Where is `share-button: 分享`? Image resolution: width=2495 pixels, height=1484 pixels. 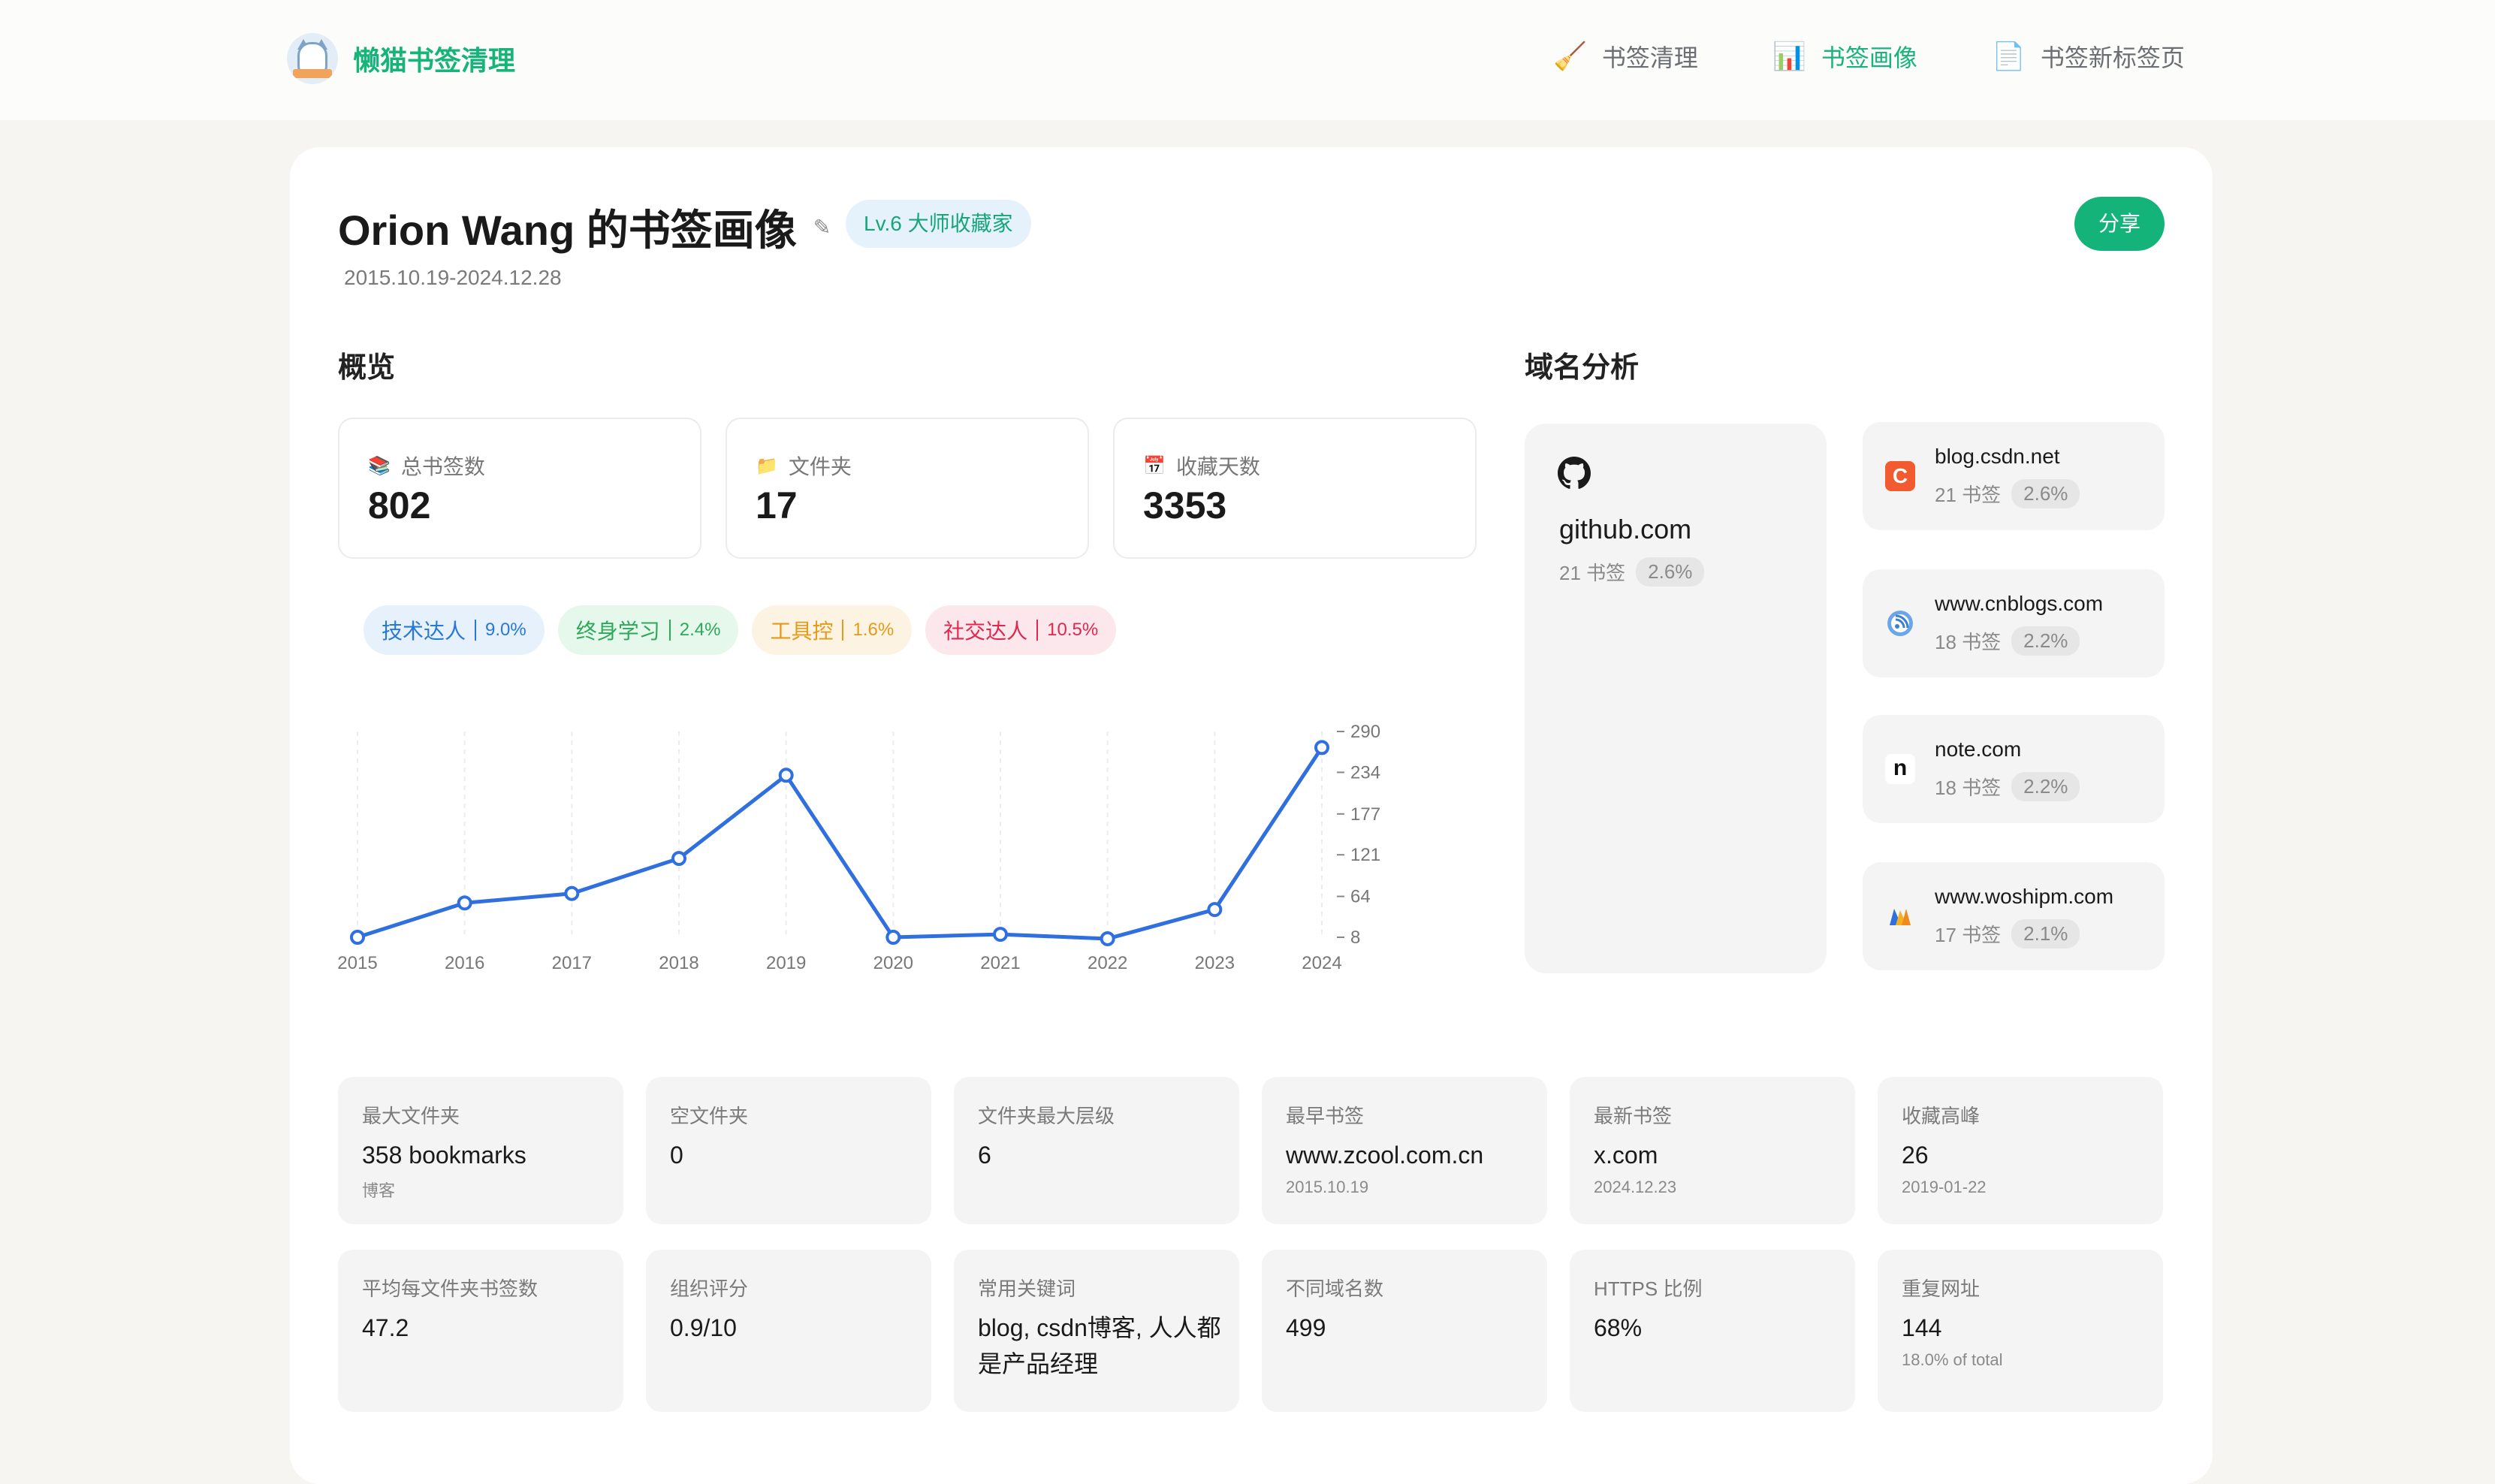 share-button: 分享 is located at coordinates (2119, 224).